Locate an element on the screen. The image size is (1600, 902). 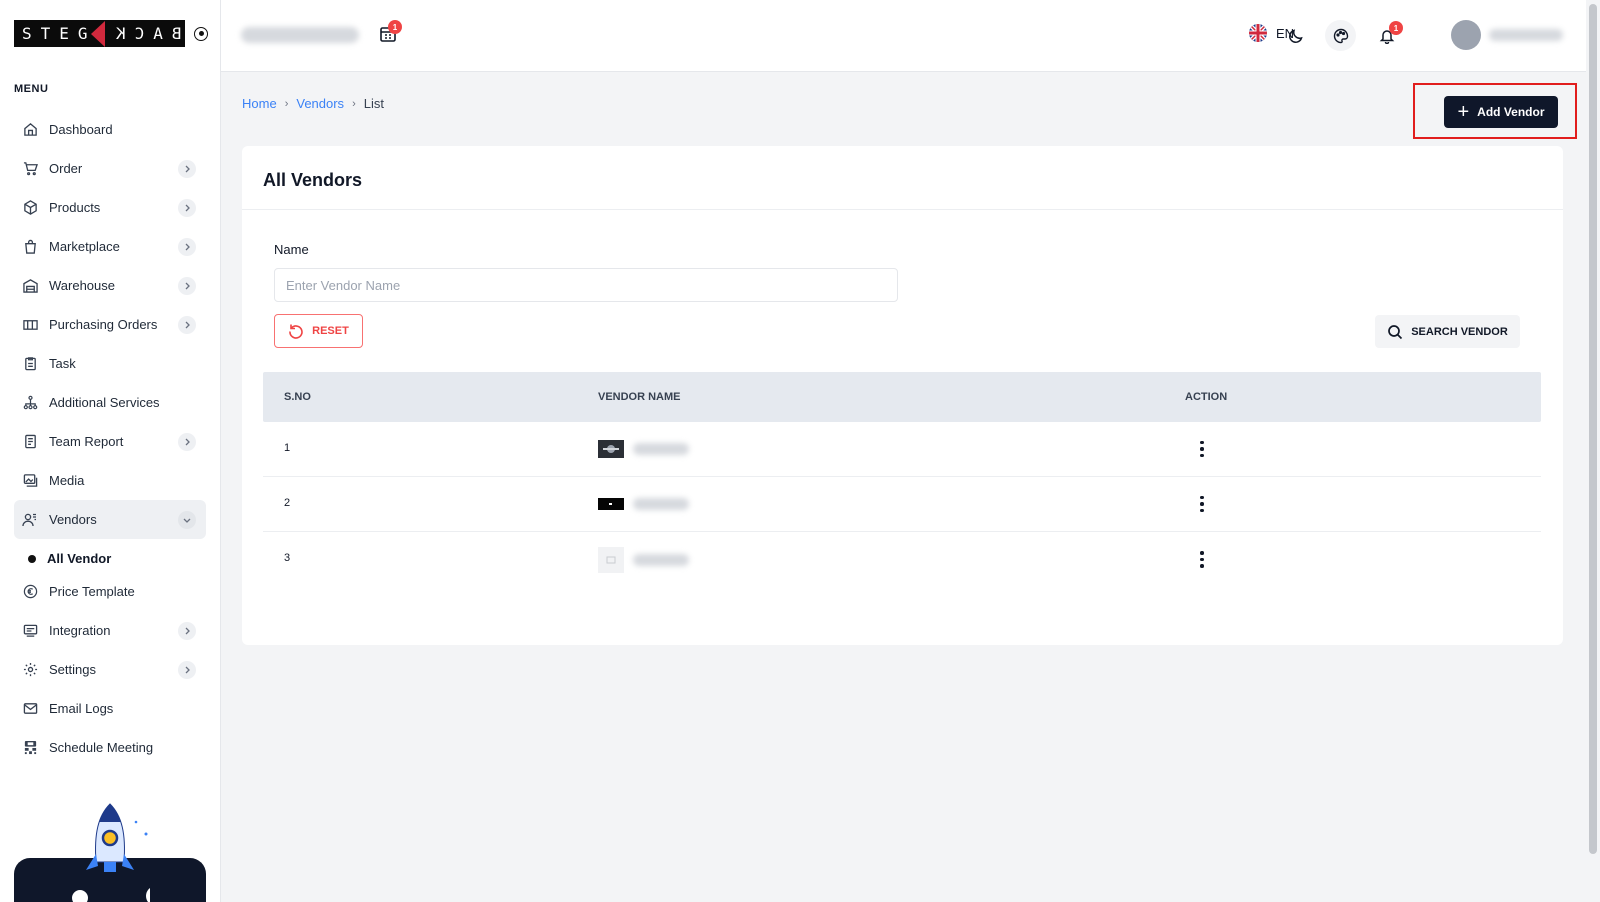
breadcrumb: Home › Vendors › List is located at coordinates (313, 103).